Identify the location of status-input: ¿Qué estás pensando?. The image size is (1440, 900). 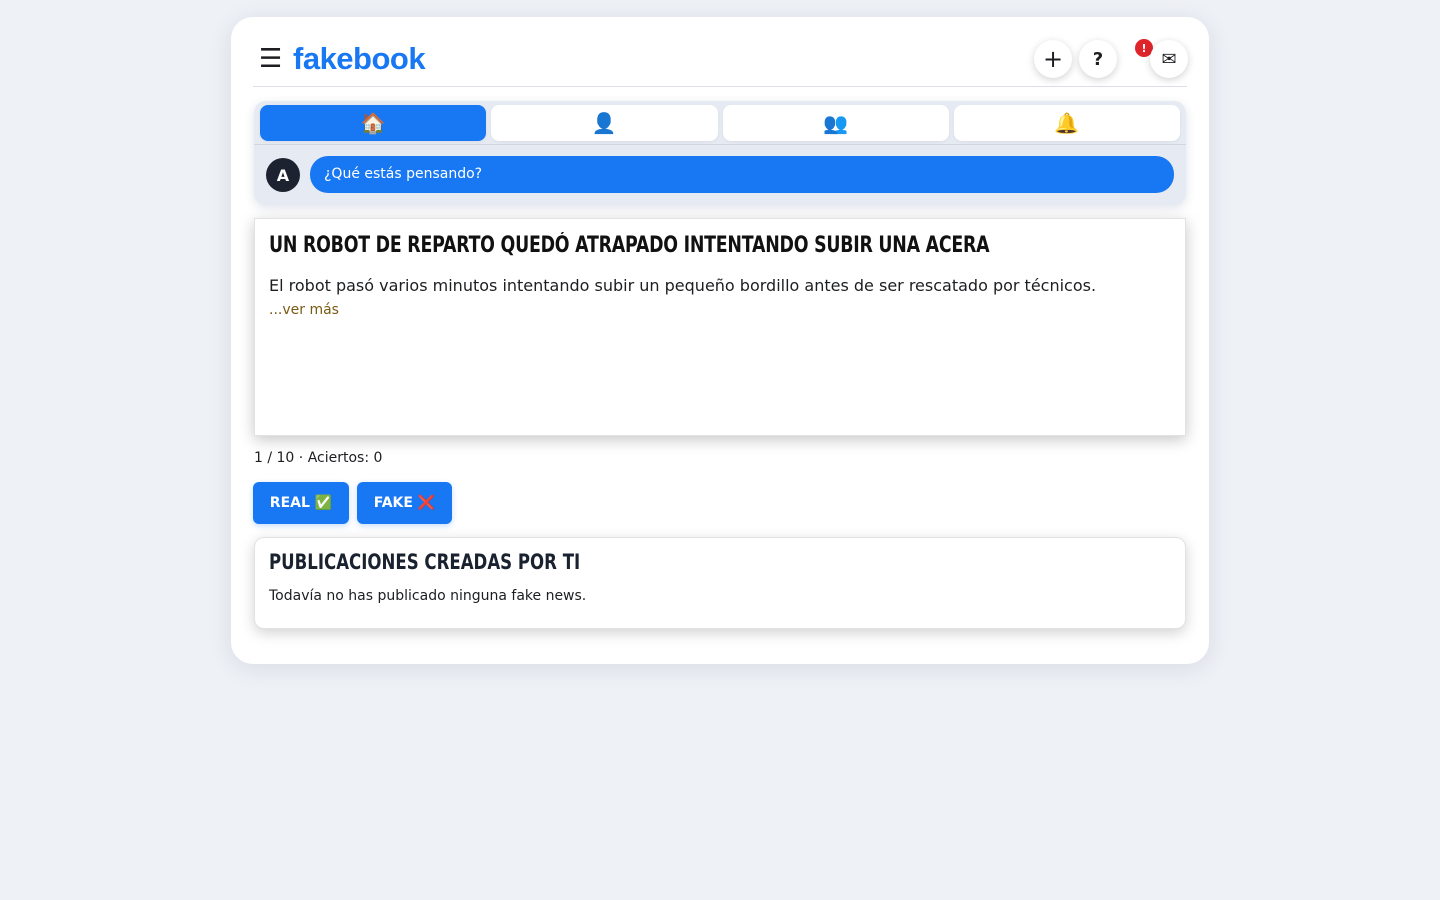
(742, 174).